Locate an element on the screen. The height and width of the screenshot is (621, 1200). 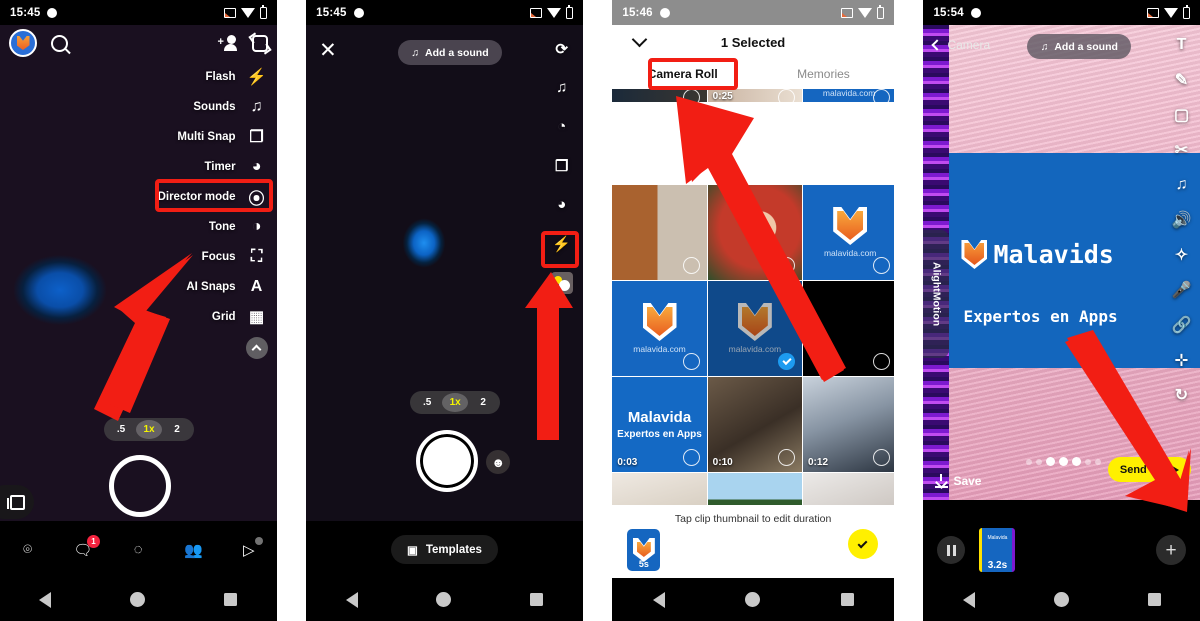
loop-icon: ↻ is located at coordinates (1181, 394).